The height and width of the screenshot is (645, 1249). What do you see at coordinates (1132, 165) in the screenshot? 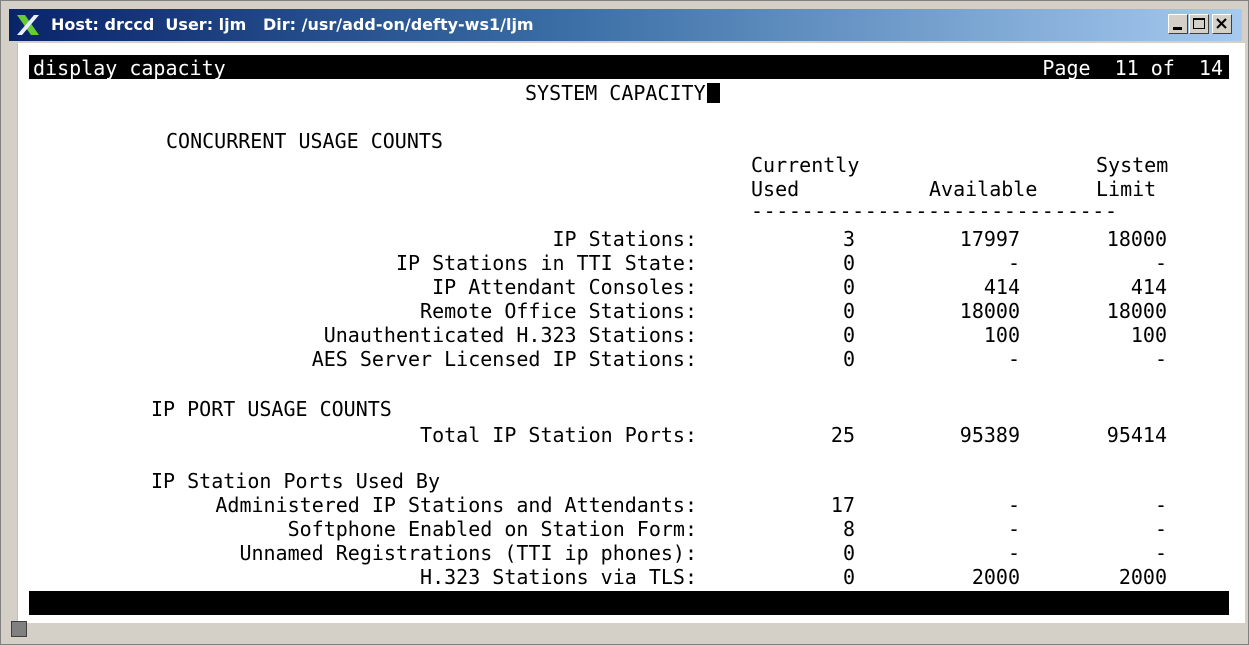
I see `col-header-limit-1: System` at bounding box center [1132, 165].